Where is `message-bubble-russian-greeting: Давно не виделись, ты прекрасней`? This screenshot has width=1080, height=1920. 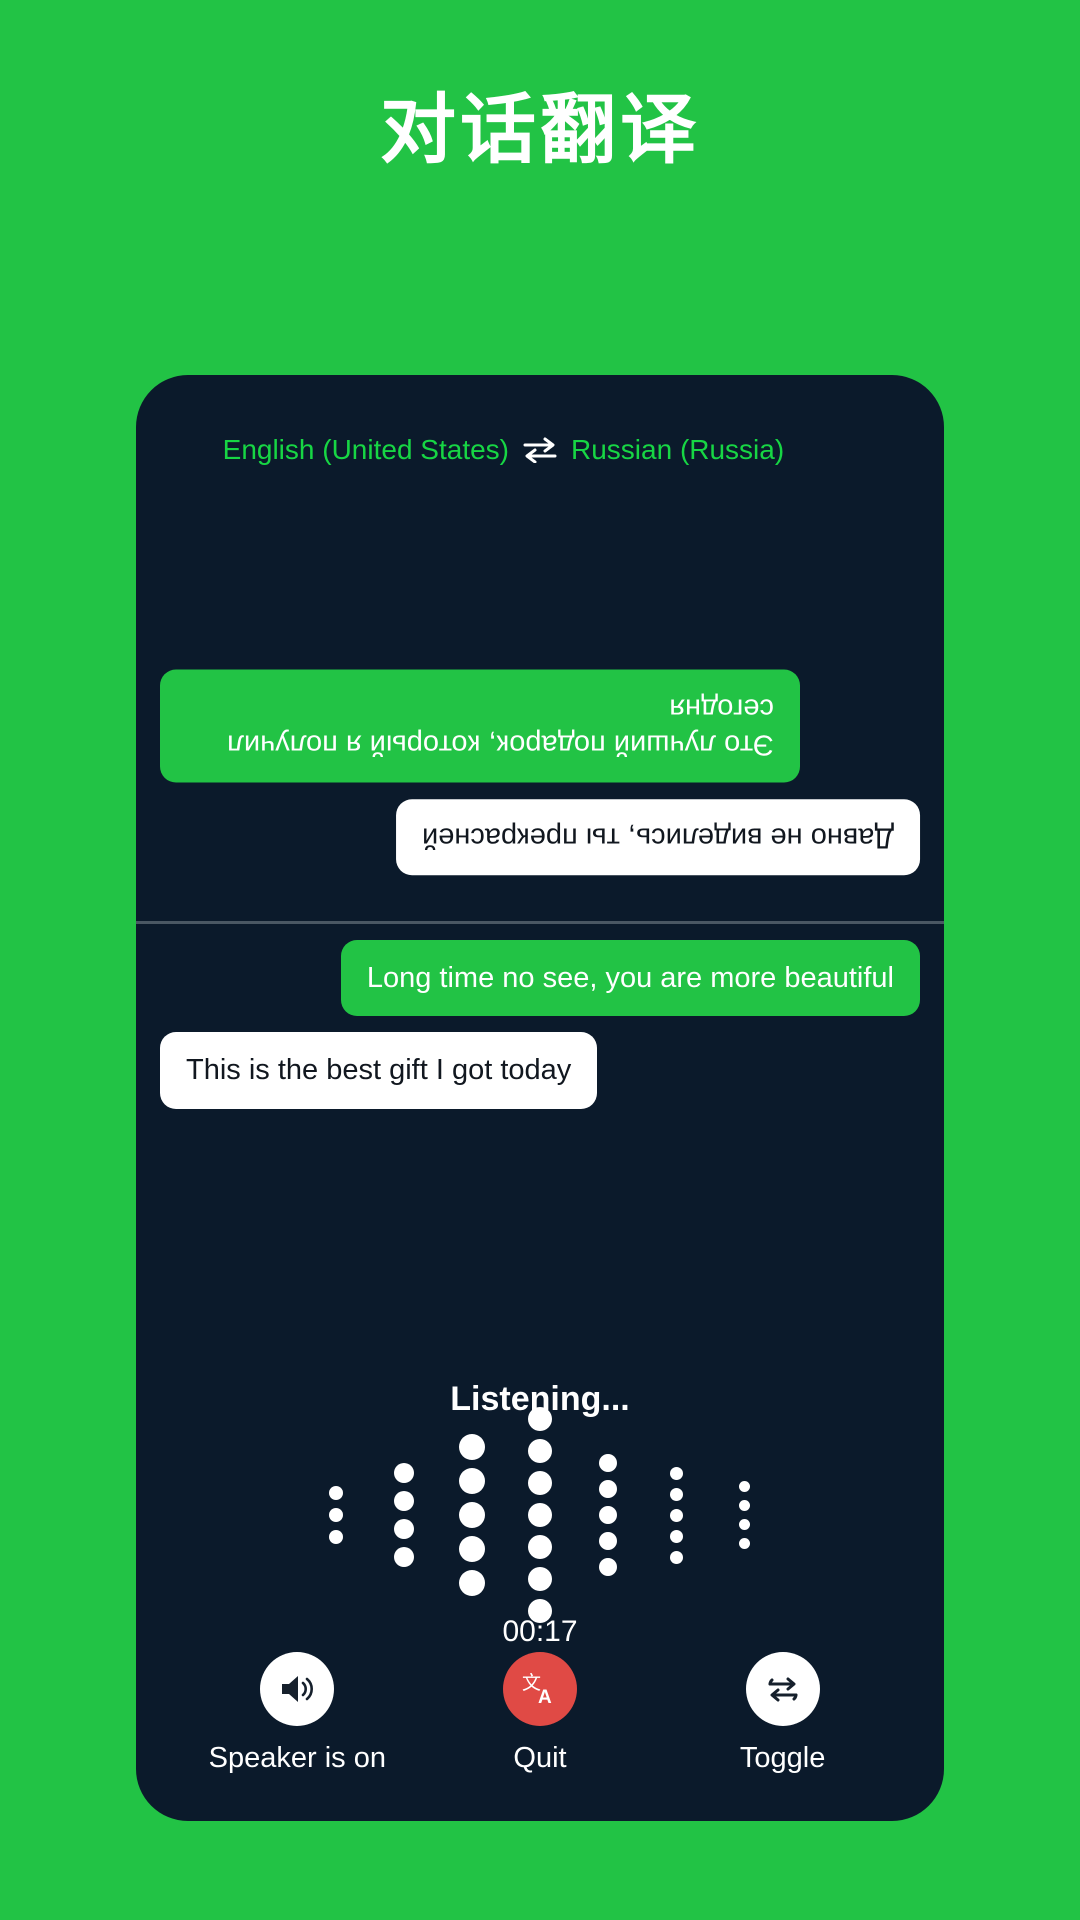 message-bubble-russian-greeting: Давно не виделись, ты прекрасней is located at coordinates (657, 836).